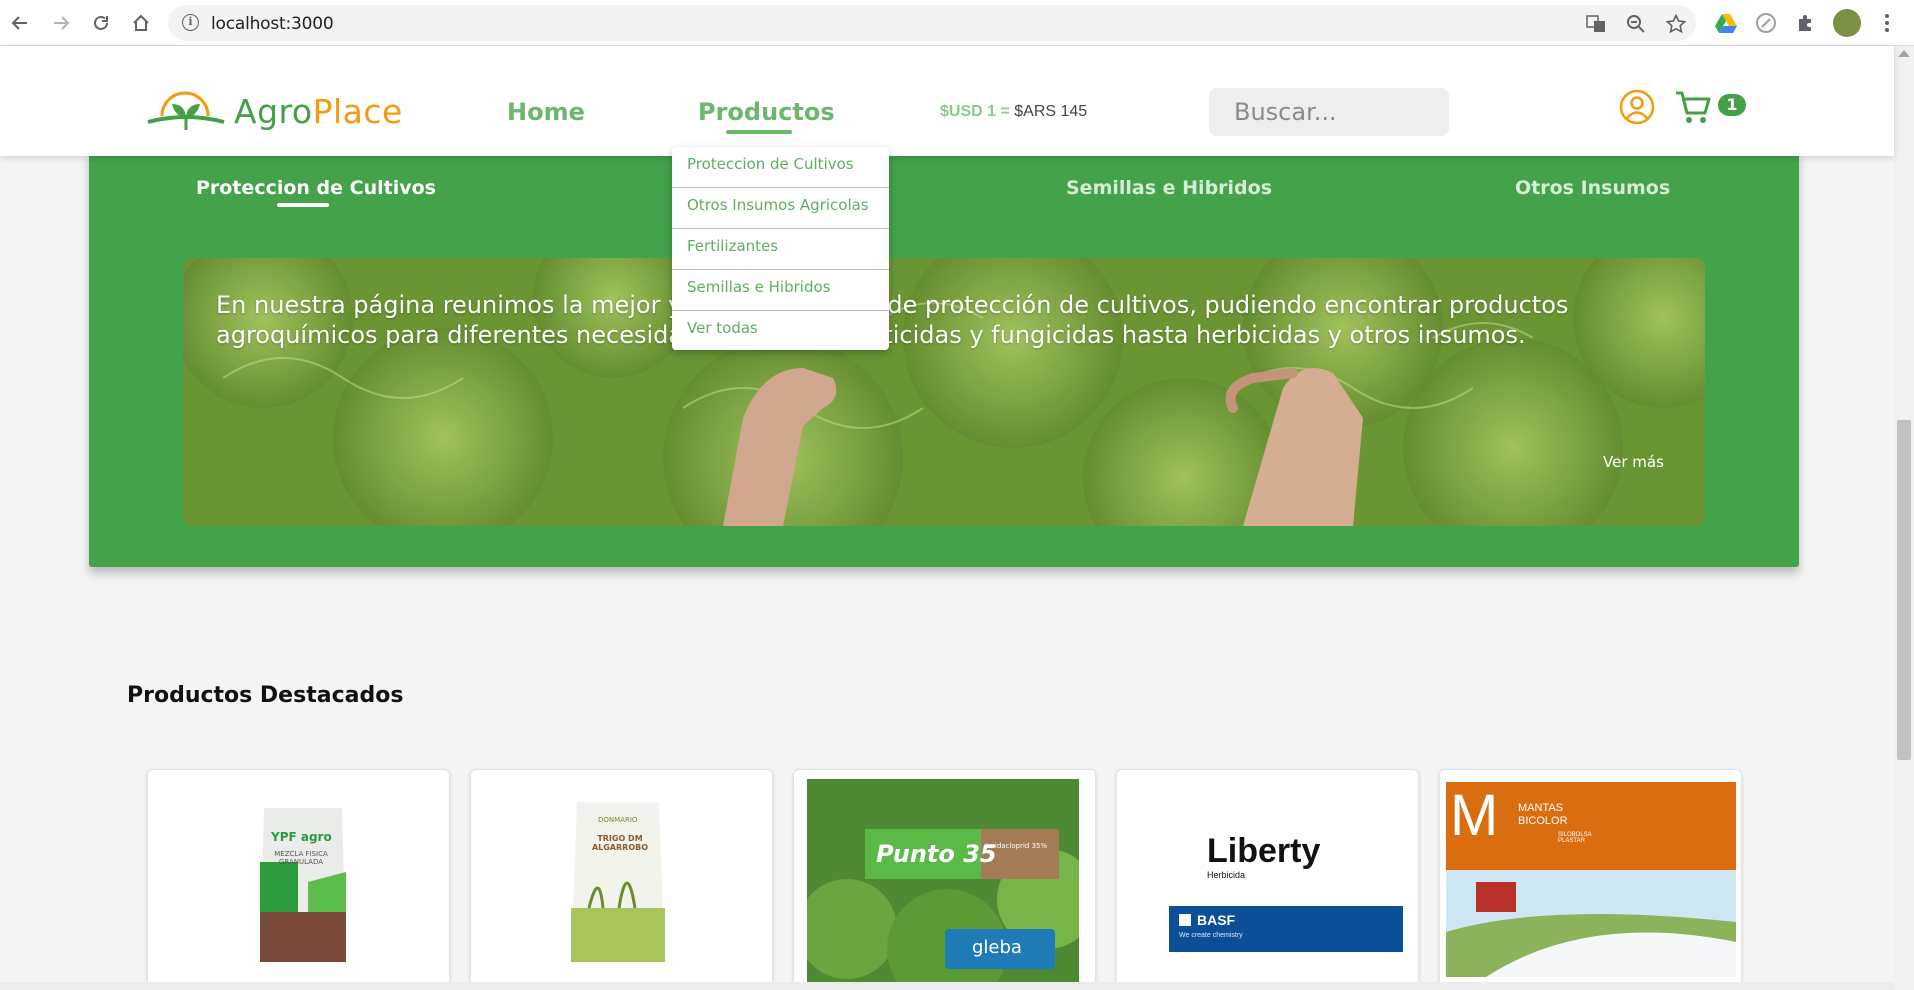 Image resolution: width=1914 pixels, height=990 pixels. I want to click on dropdown-item-proteccion: Proteccion de Cultivos, so click(780, 167).